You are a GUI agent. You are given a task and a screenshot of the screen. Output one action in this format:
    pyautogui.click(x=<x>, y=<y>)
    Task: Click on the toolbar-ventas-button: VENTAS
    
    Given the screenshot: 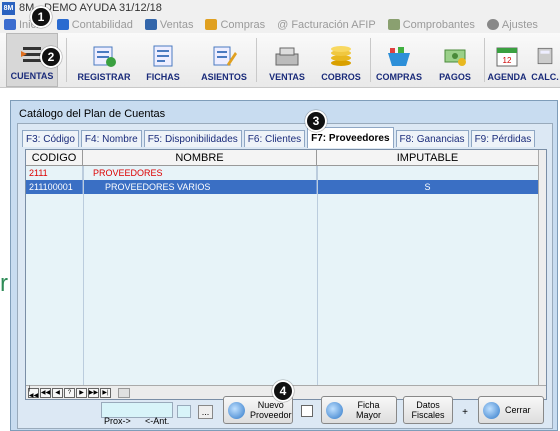 What is the action you would take?
    pyautogui.click(x=287, y=60)
    